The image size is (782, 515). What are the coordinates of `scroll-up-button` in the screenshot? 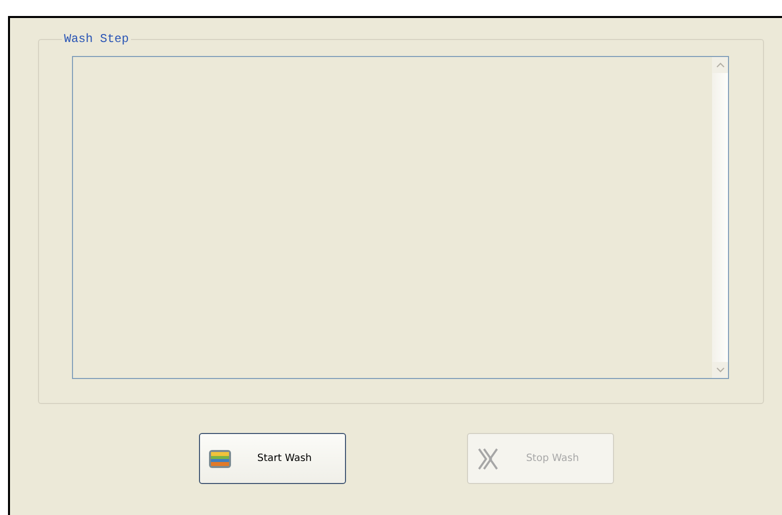 It's located at (720, 65).